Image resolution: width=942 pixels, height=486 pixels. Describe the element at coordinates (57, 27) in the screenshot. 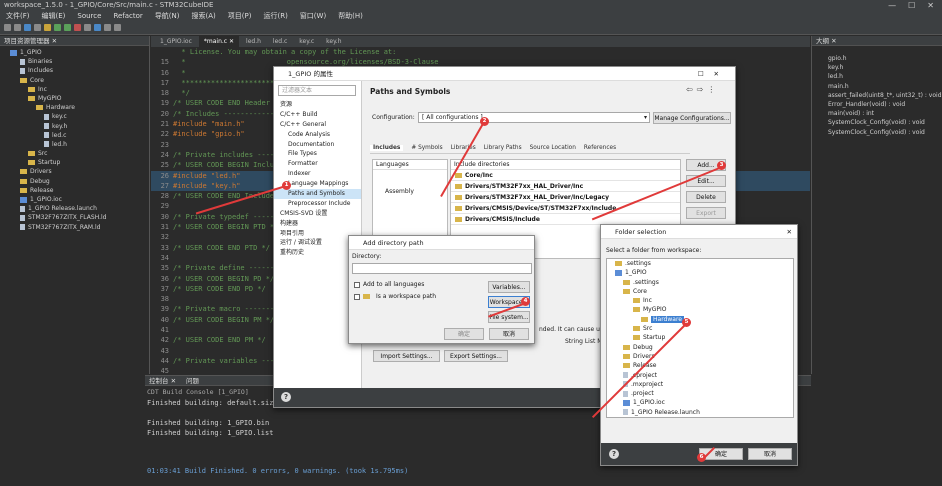

I see `debug-icon` at that location.